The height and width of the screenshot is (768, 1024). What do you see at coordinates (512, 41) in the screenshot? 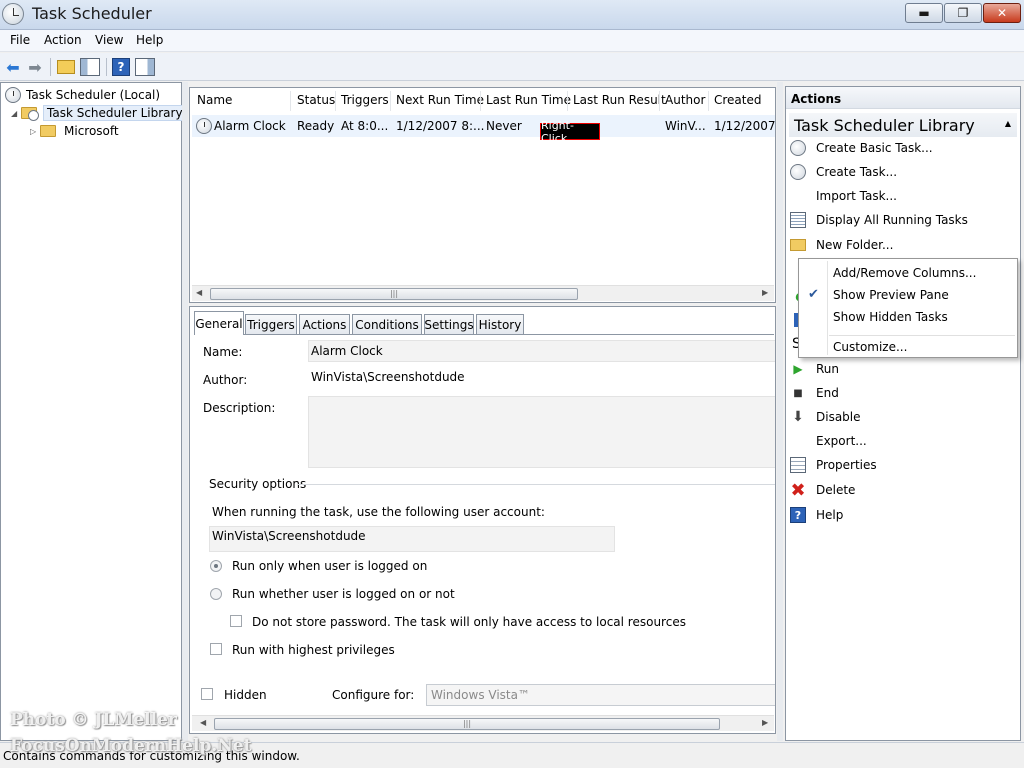
I see `menu-bar: File Action View Help` at bounding box center [512, 41].